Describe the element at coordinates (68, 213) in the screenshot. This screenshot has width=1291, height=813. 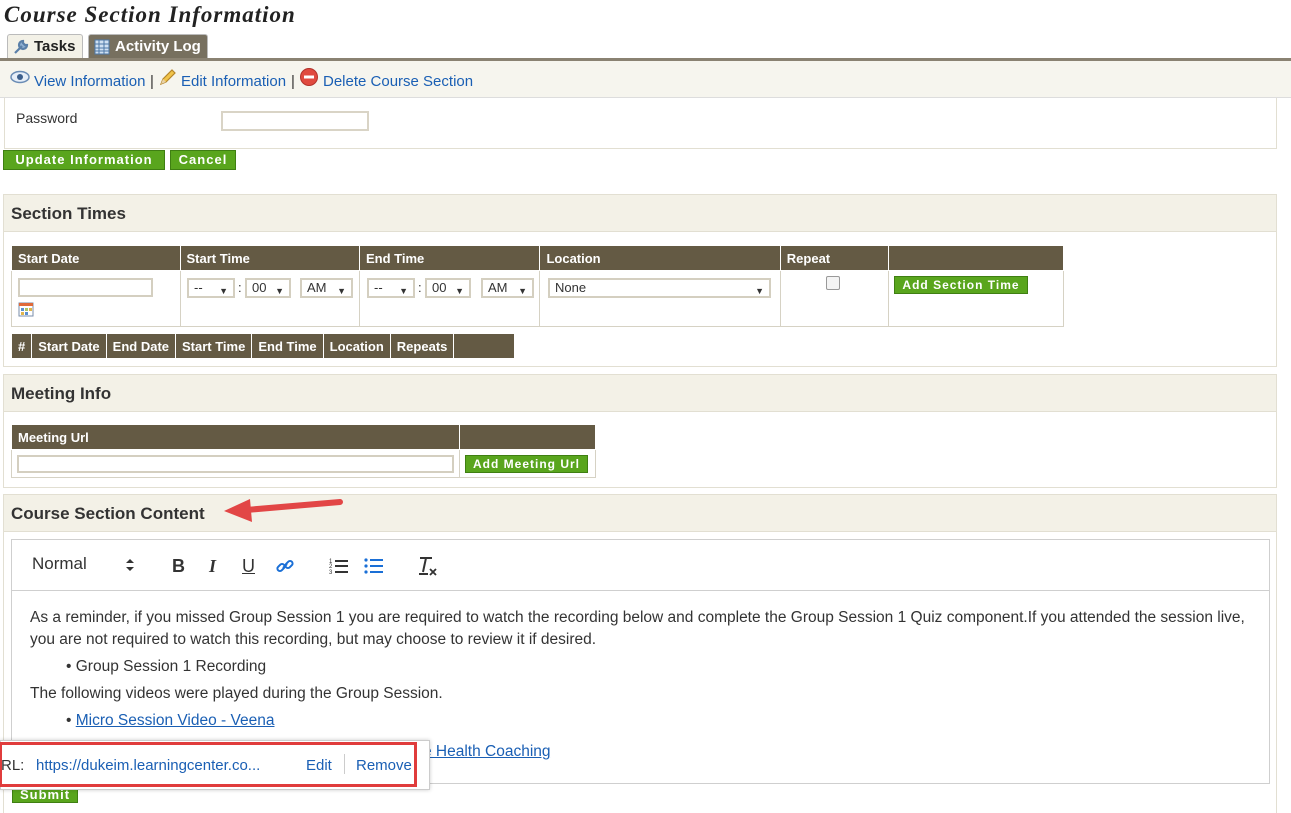
I see `section-times-title: Section Times` at that location.